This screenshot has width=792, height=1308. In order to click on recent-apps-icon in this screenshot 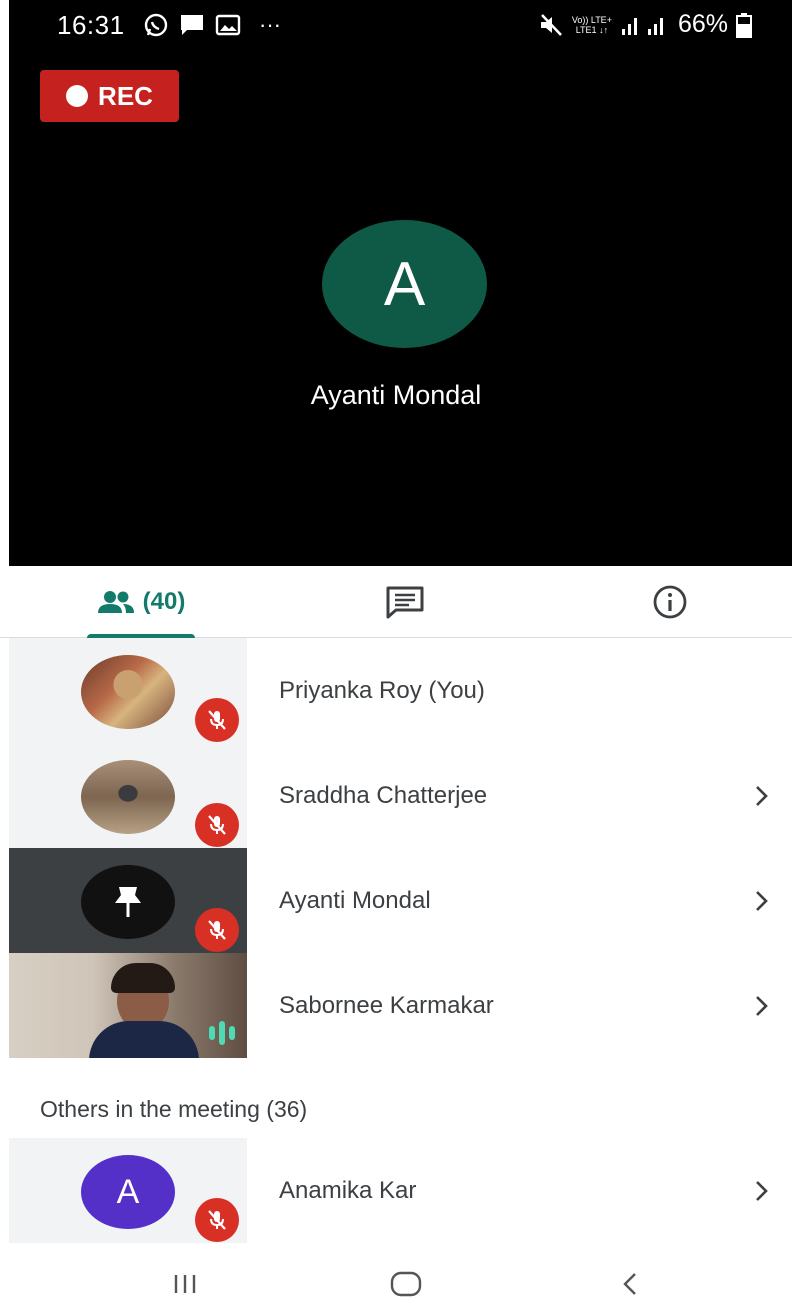, I will do `click(185, 1284)`.